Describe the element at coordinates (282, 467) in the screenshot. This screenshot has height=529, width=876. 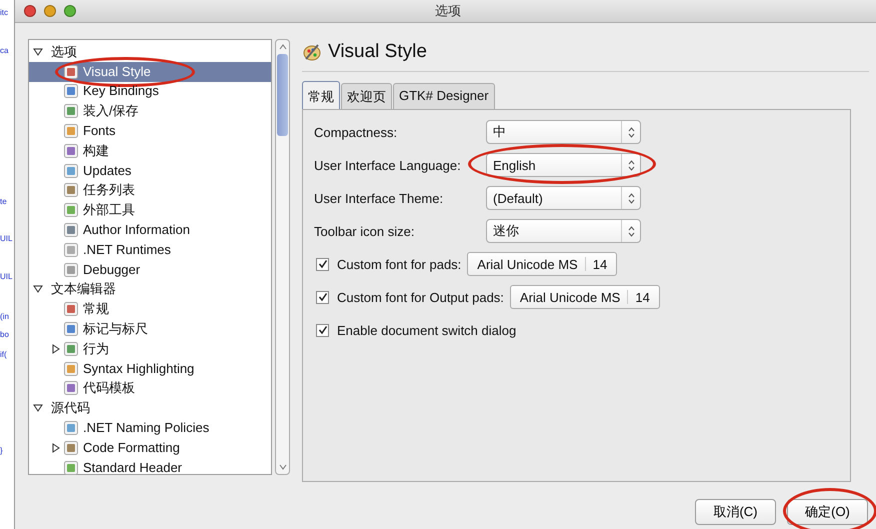
I see `scroll-down-icon` at that location.